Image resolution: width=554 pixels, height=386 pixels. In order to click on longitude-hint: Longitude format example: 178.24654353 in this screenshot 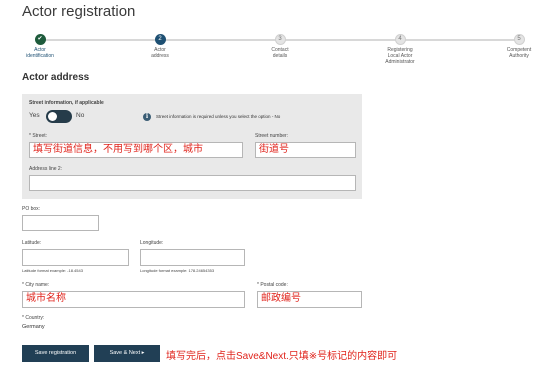, I will do `click(177, 270)`.